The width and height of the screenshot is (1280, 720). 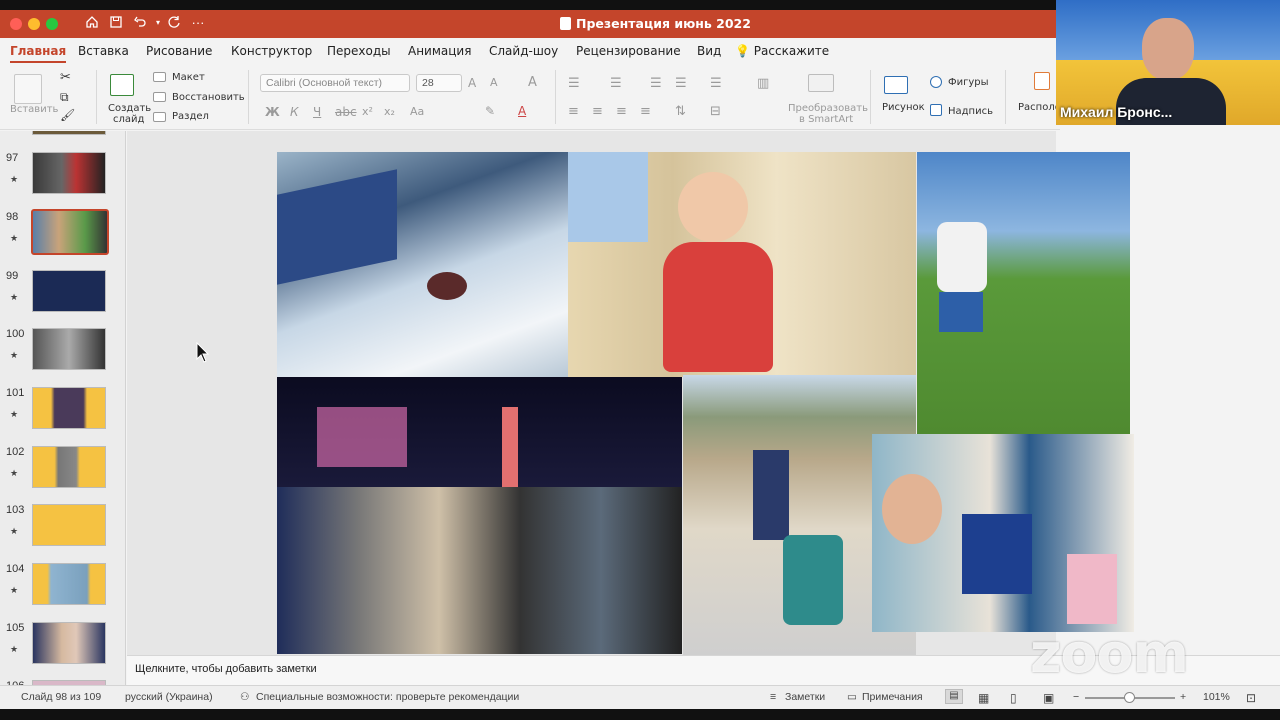 What do you see at coordinates (479, 515) in the screenshot?
I see `photo-group-cruise-night` at bounding box center [479, 515].